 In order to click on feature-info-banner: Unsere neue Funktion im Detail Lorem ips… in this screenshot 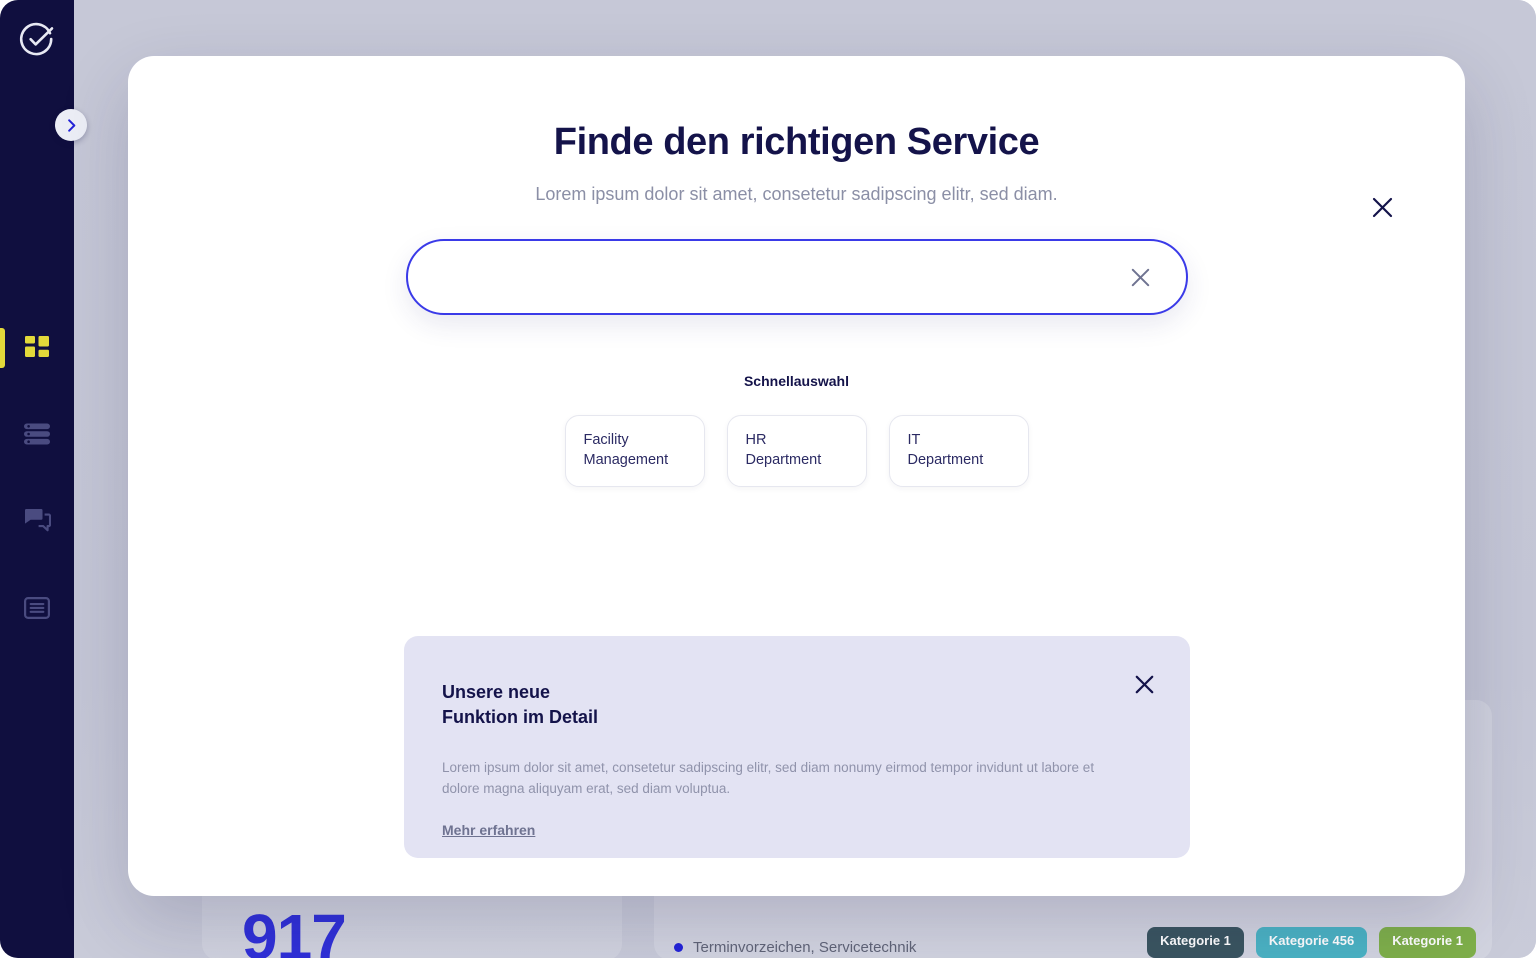, I will do `click(797, 747)`.